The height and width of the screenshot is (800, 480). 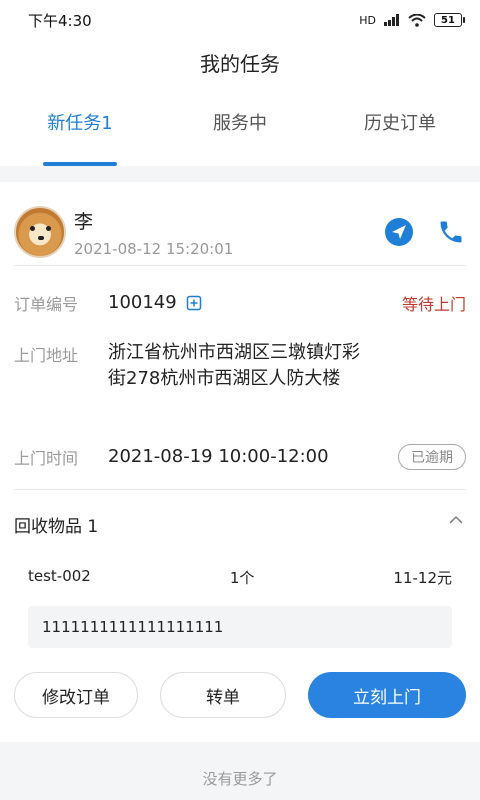 I want to click on order-number: 100149, so click(x=142, y=302).